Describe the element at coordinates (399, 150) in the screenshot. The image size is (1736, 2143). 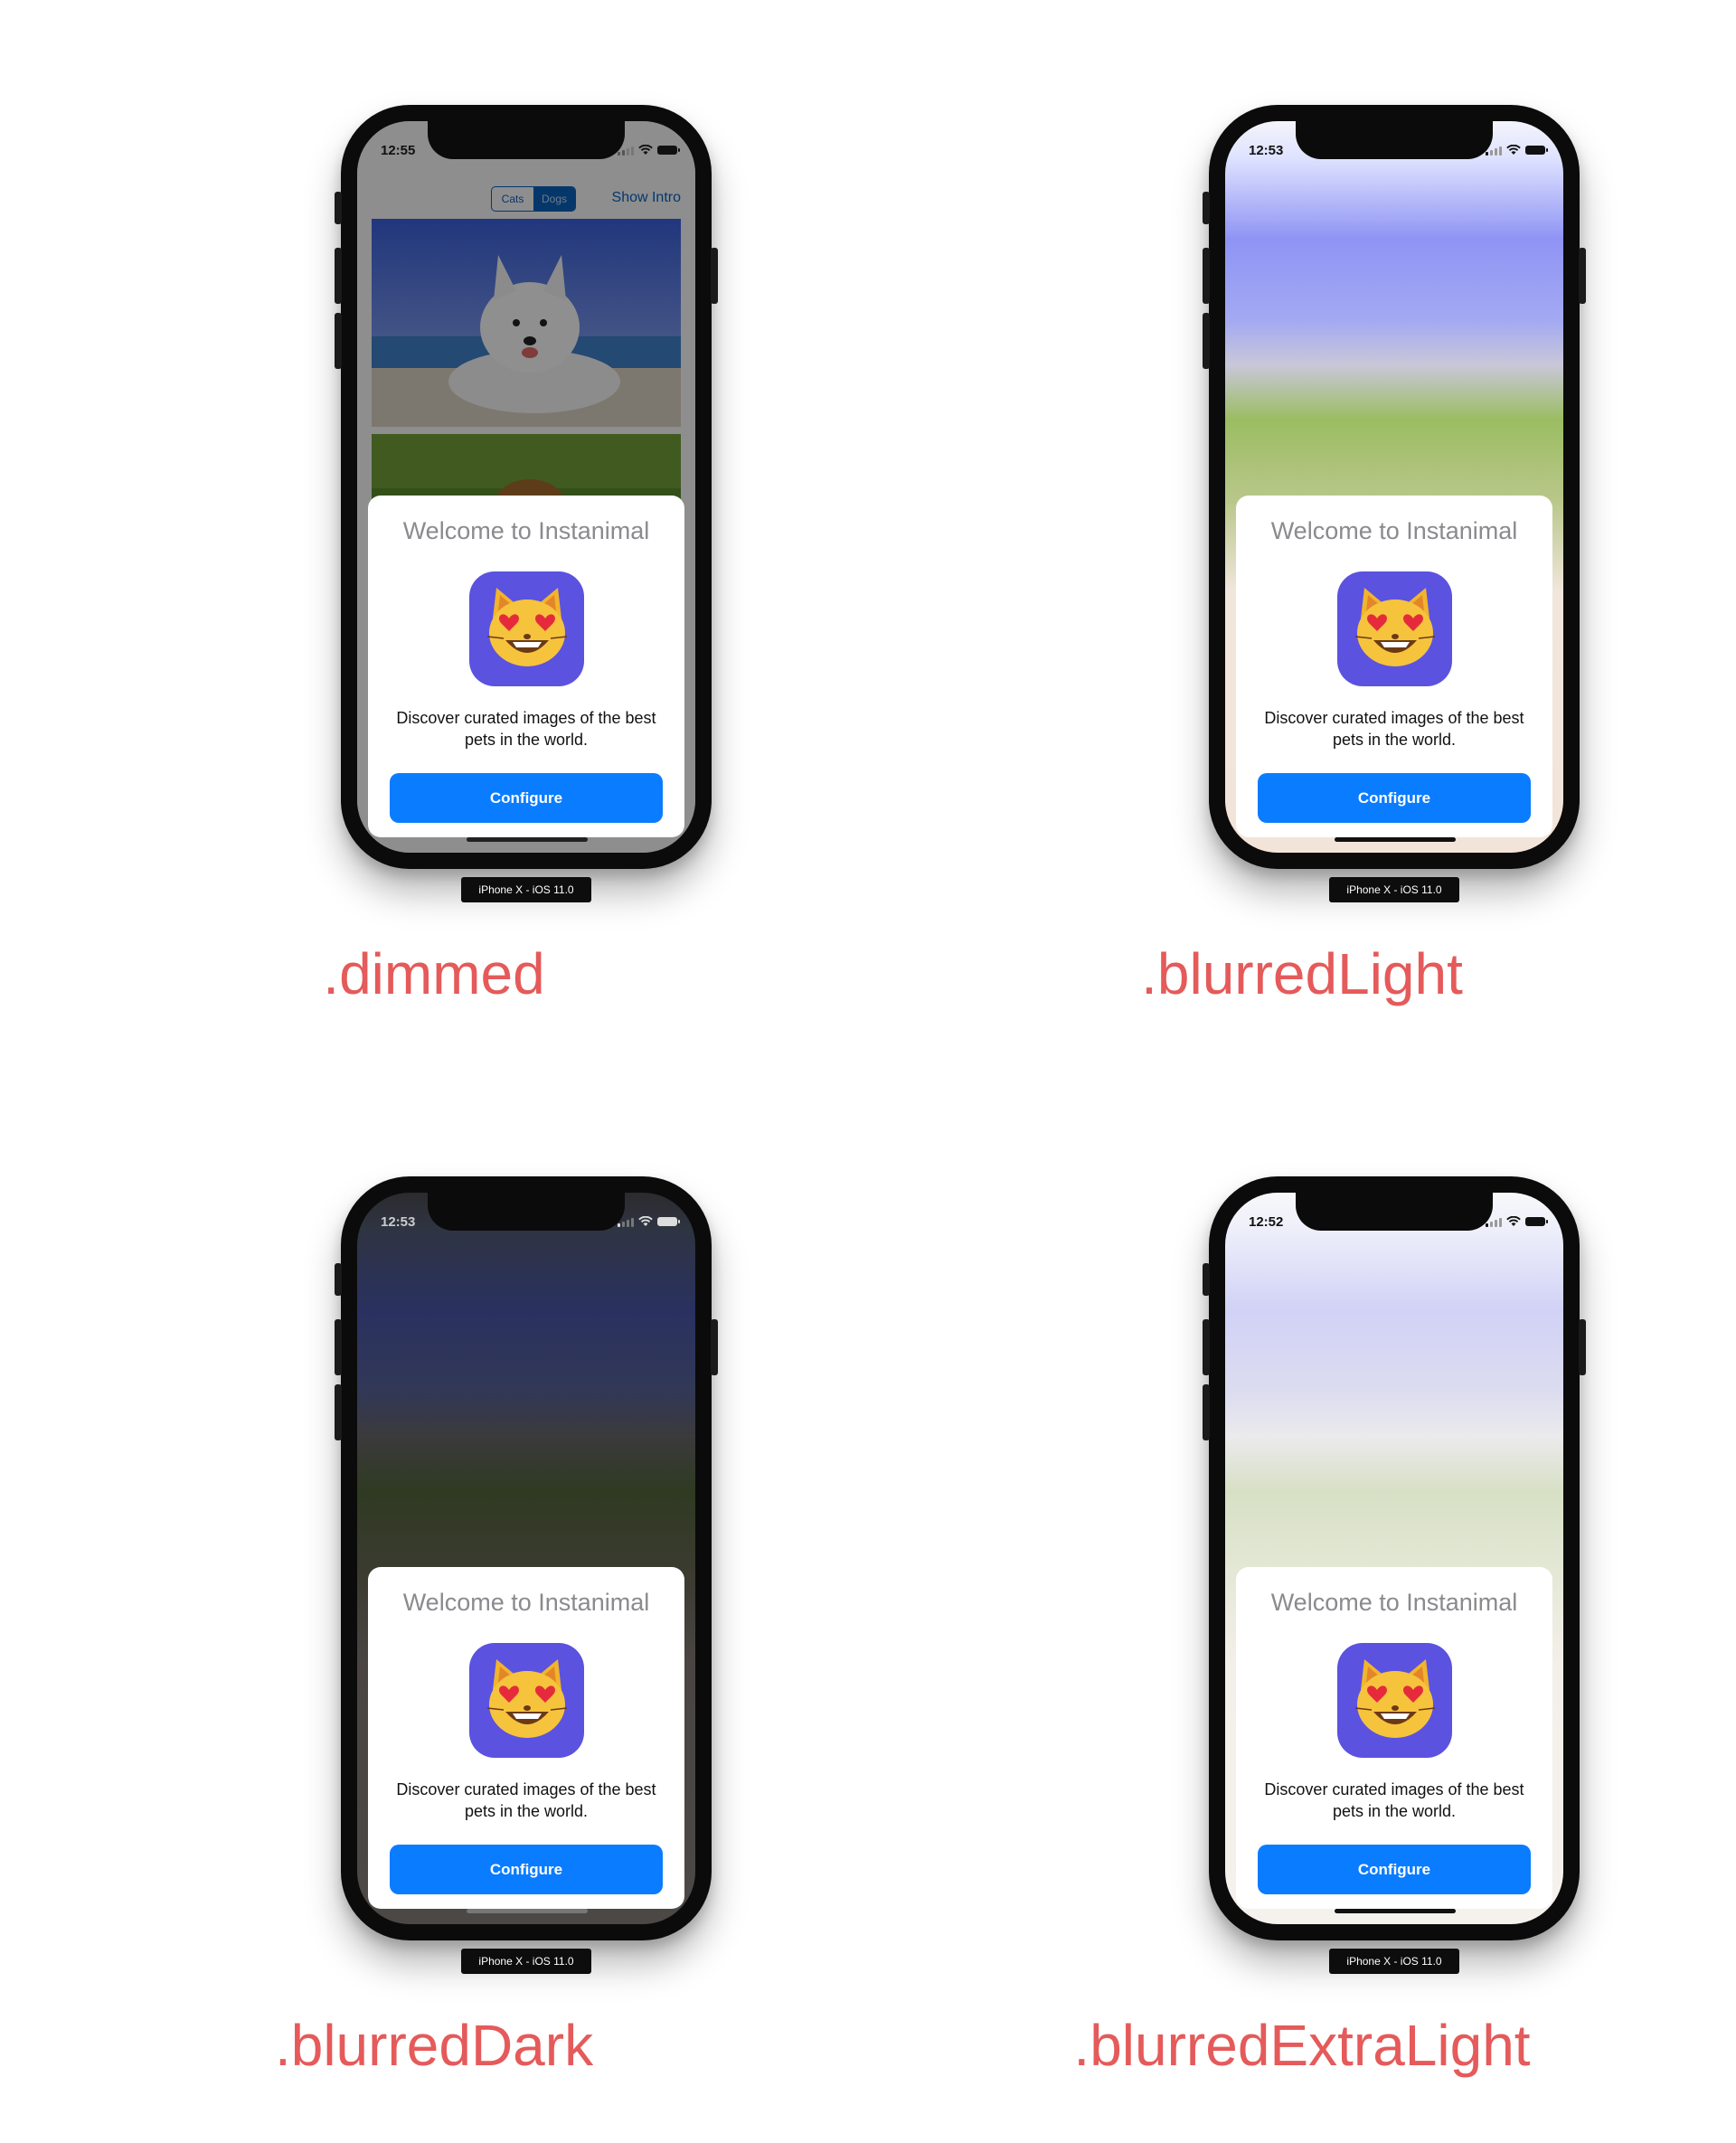
I see `status-time: 12:55` at that location.